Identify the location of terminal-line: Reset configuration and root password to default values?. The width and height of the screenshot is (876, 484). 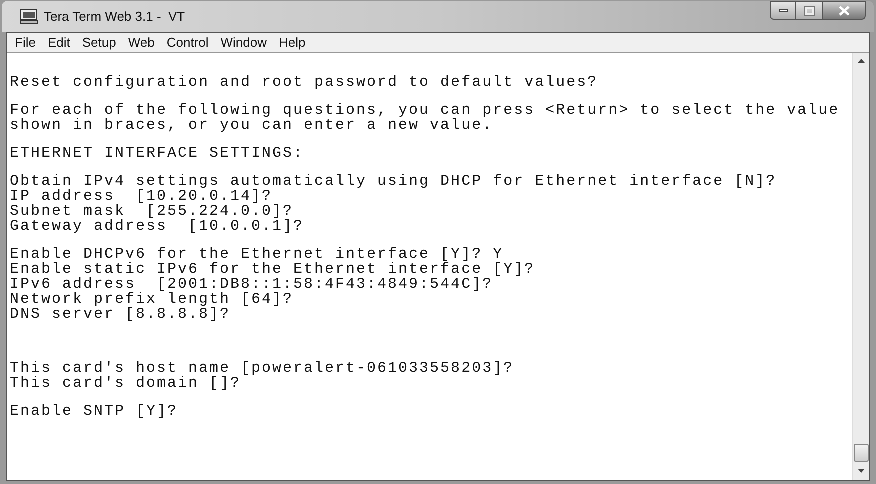
(304, 82).